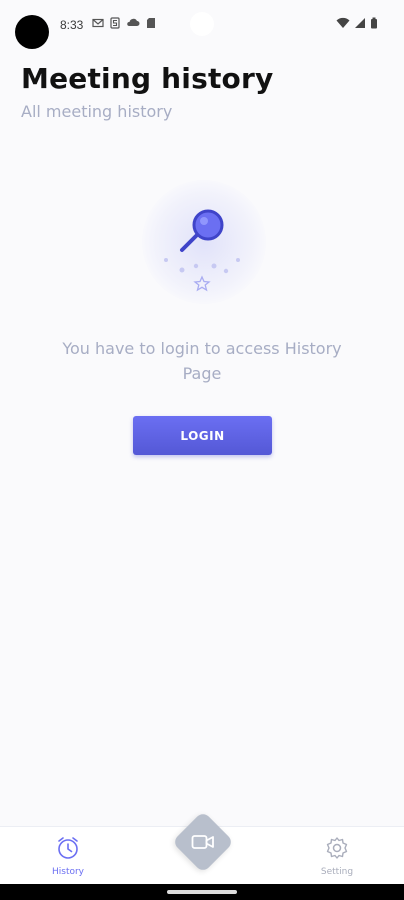 Image resolution: width=404 pixels, height=900 pixels. Describe the element at coordinates (202, 361) in the screenshot. I see `login-required-message: You have to login to access History Page` at that location.